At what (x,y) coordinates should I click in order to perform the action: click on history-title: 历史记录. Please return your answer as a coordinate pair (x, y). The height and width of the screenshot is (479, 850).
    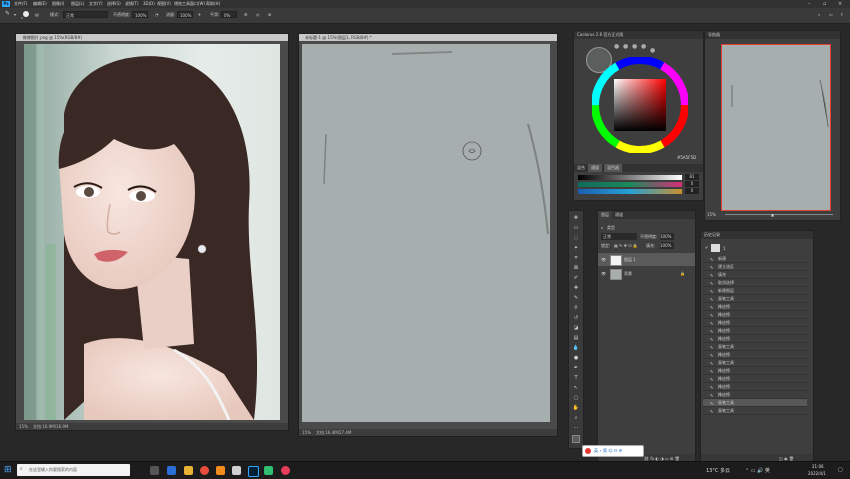
    Looking at the image, I should click on (712, 235).